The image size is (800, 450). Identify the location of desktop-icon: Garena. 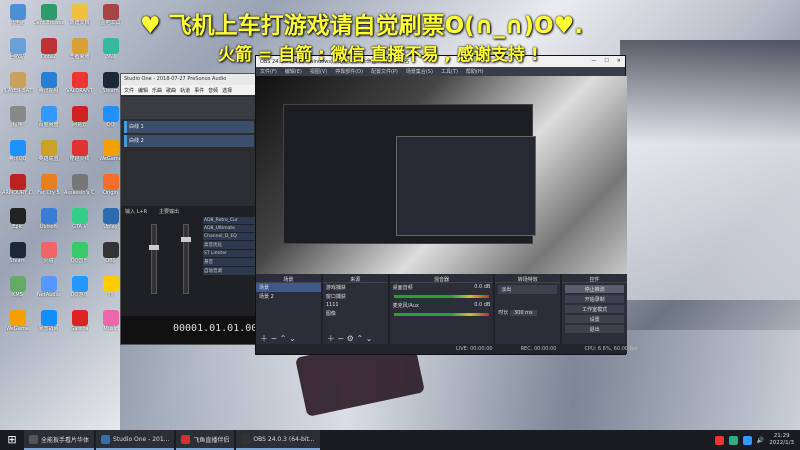
(79, 325).